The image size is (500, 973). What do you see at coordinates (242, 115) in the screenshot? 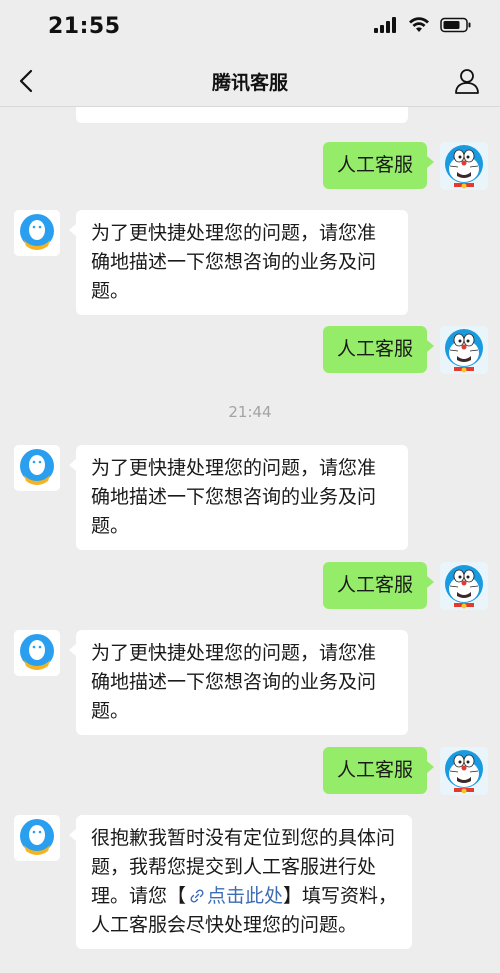
I see `message-bubble-clipped` at bounding box center [242, 115].